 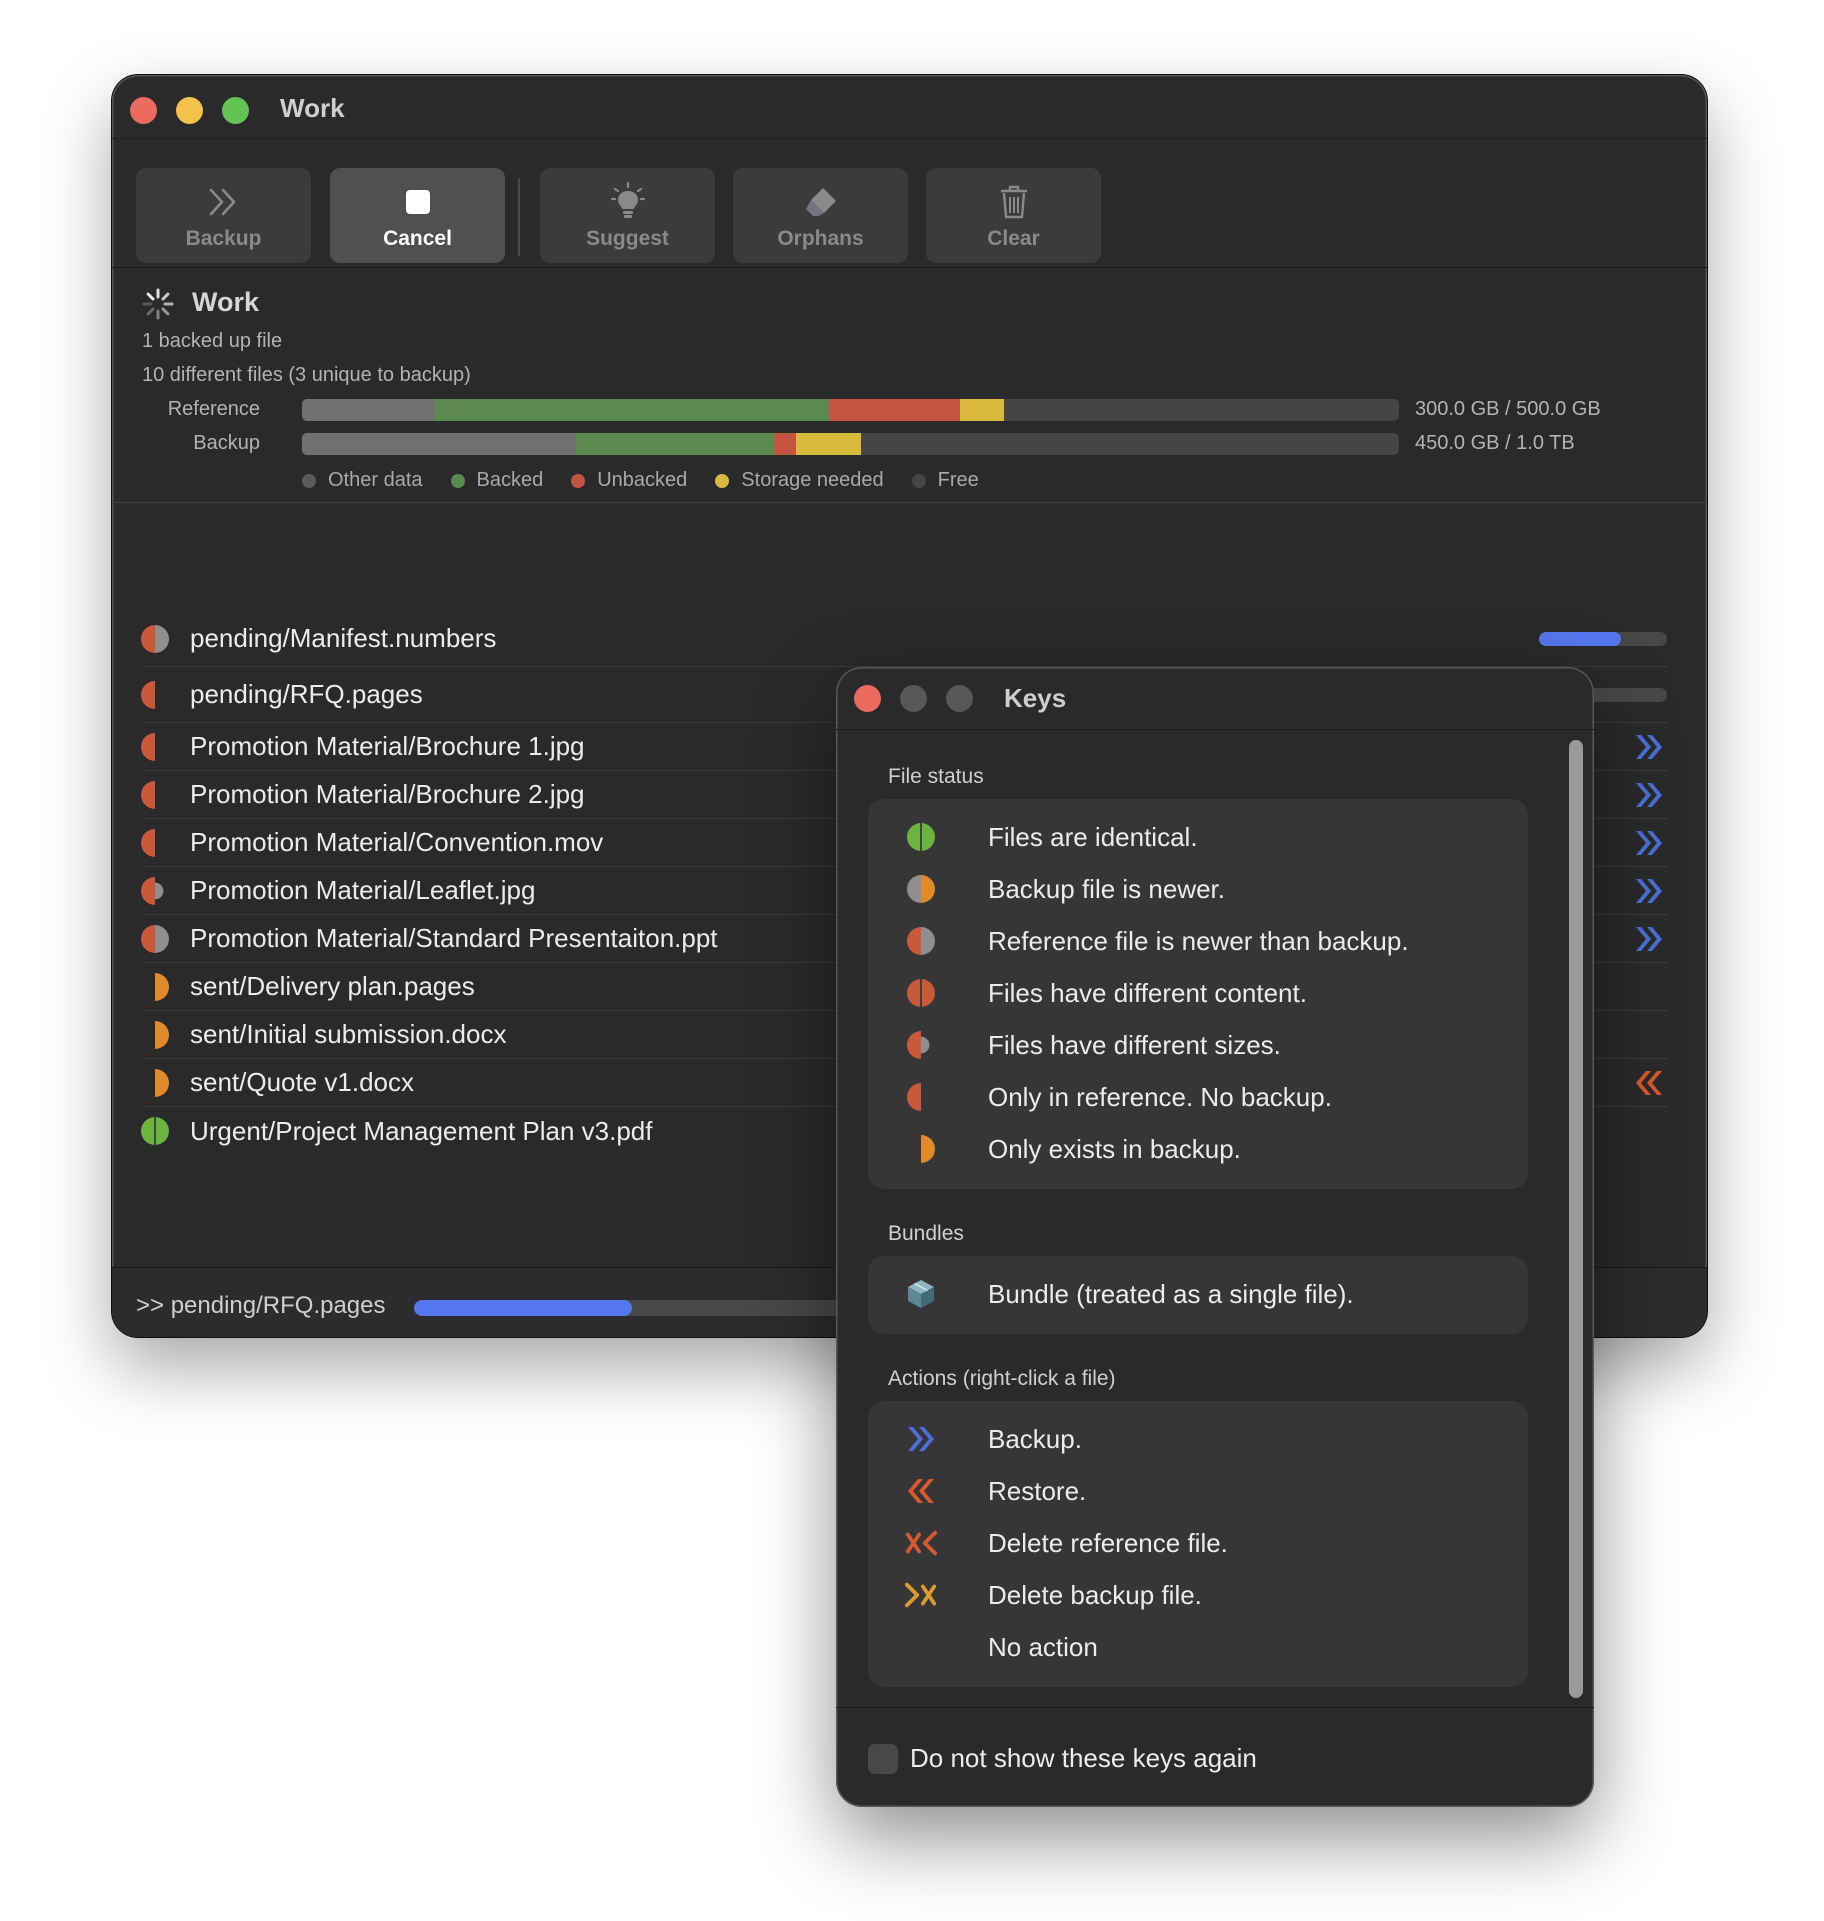 I want to click on only-backup-icon, so click(x=921, y=1149).